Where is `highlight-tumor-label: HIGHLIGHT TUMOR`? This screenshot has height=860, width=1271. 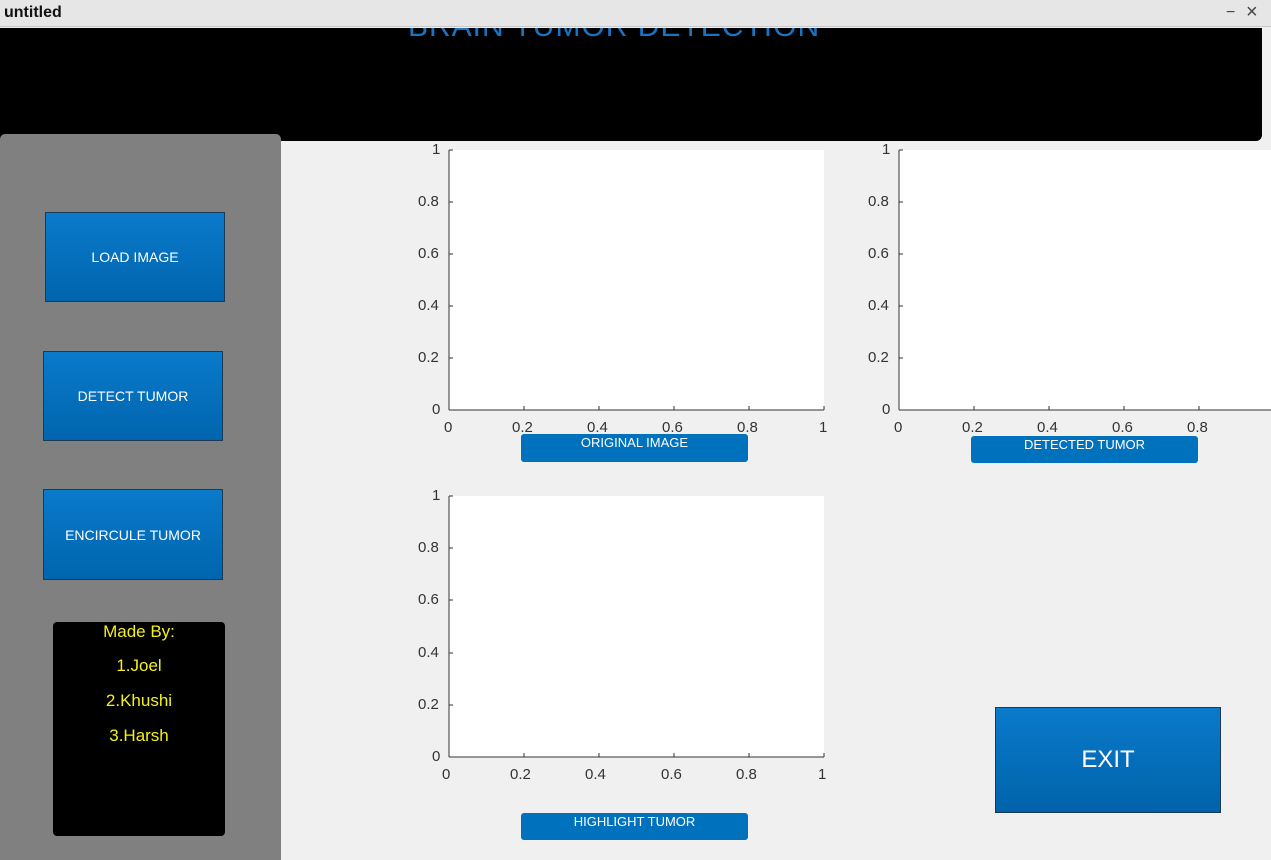
highlight-tumor-label: HIGHLIGHT TUMOR is located at coordinates (634, 826).